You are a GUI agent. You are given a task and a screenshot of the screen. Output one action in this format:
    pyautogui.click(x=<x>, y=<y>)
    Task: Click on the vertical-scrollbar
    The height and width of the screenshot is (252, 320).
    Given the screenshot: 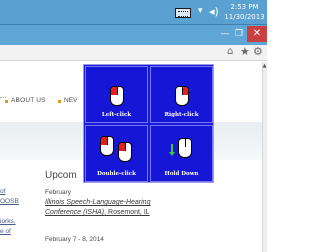 What is the action you would take?
    pyautogui.click(x=264, y=157)
    